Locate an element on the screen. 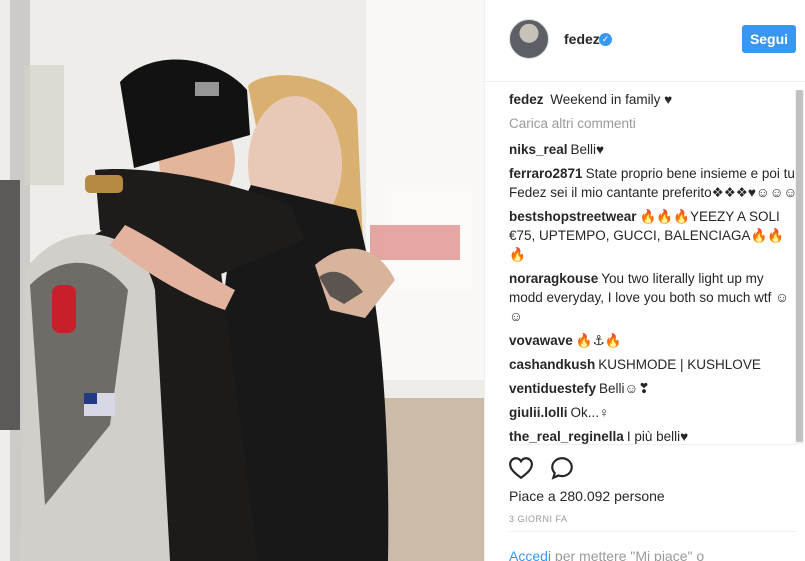 This screenshot has height=561, width=805. comment-text: Belli♥ is located at coordinates (587, 149).